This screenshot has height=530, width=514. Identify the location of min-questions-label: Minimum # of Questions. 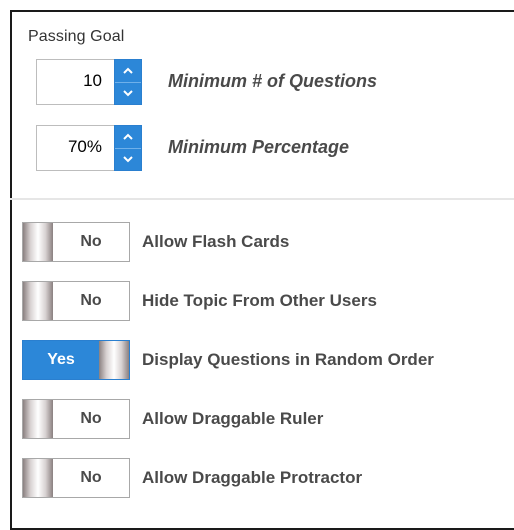
(273, 81).